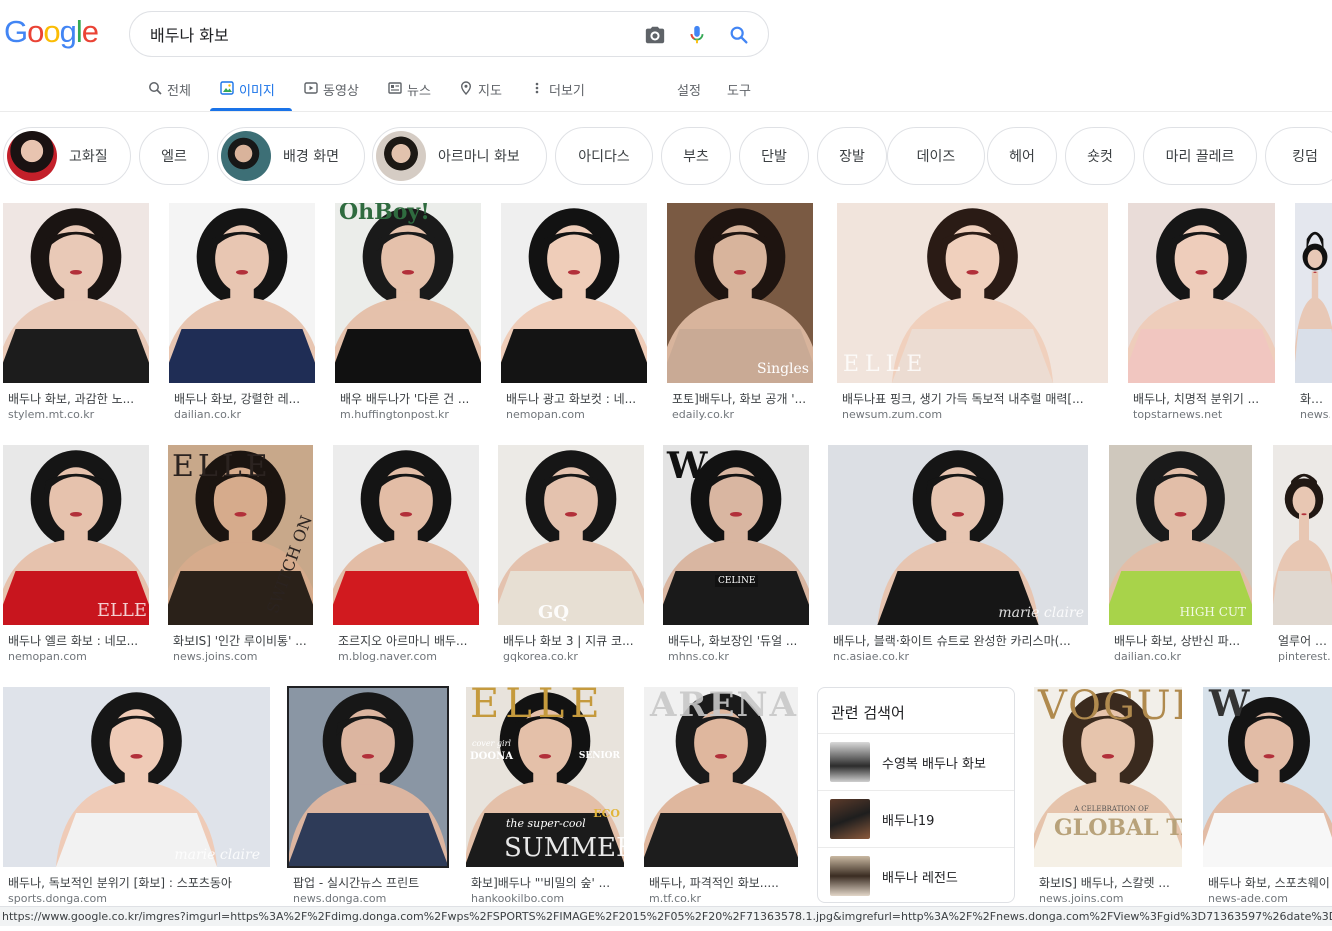 This screenshot has height=931, width=1332. I want to click on tools-link: 도구, so click(739, 96).